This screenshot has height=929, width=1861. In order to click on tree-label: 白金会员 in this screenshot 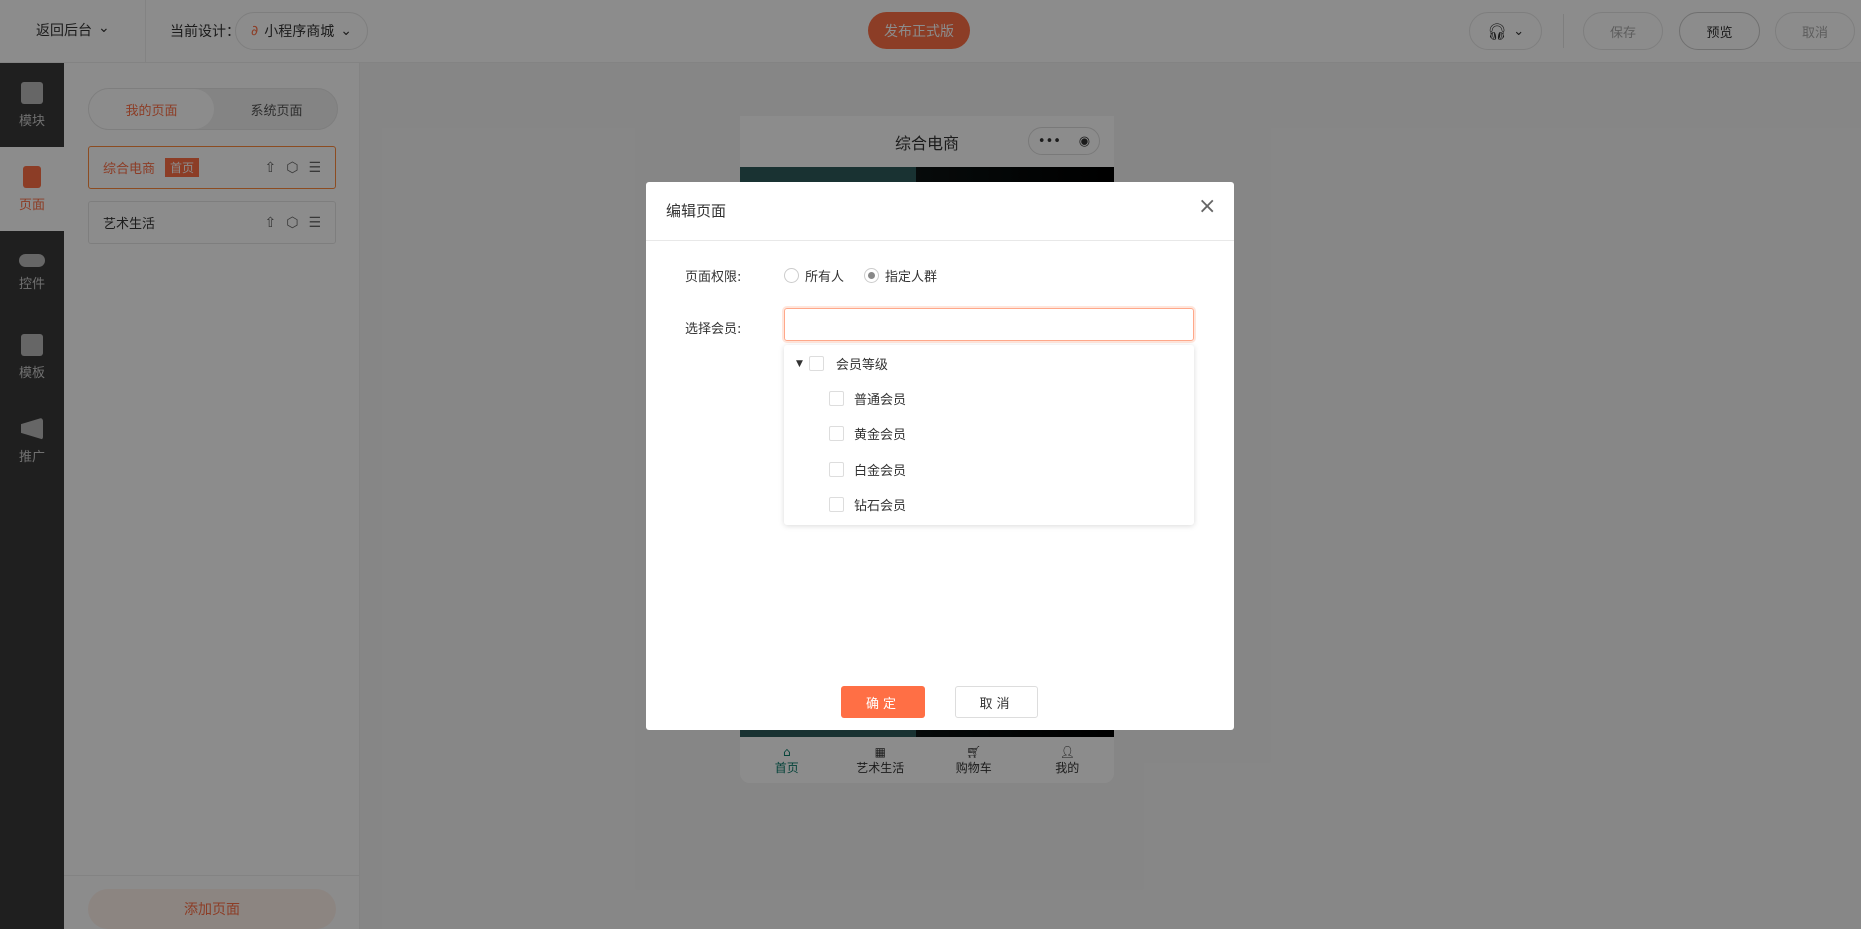, I will do `click(880, 471)`.